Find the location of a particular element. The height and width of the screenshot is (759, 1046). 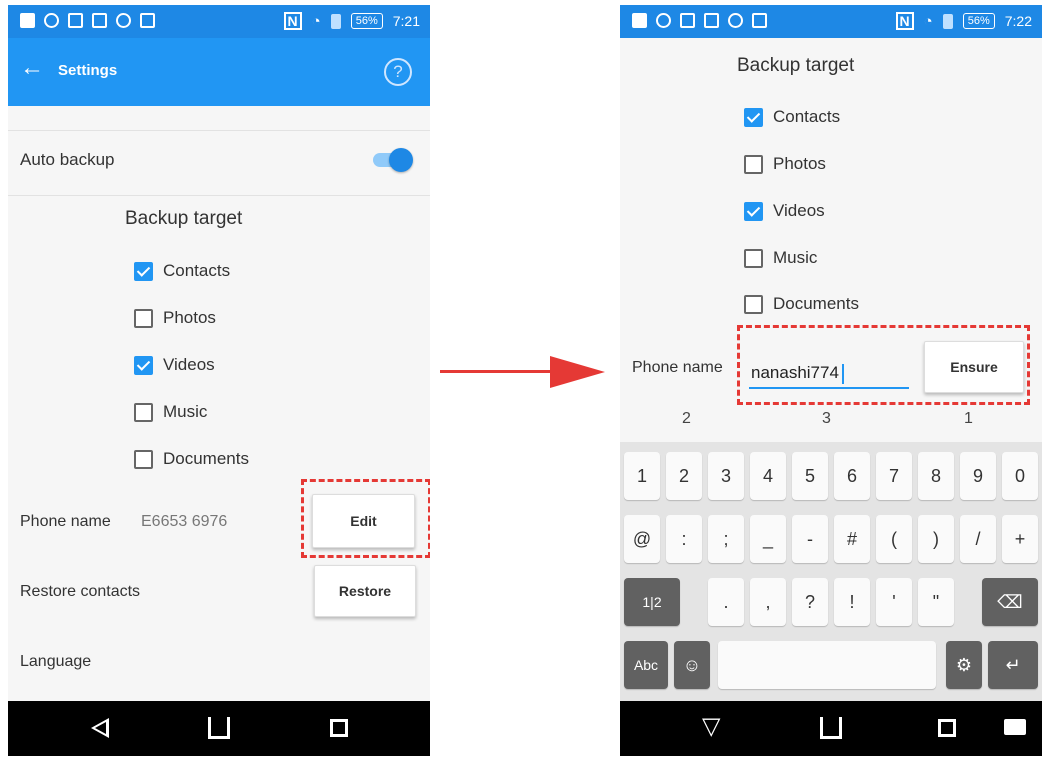

key-4: 4 is located at coordinates (768, 476).